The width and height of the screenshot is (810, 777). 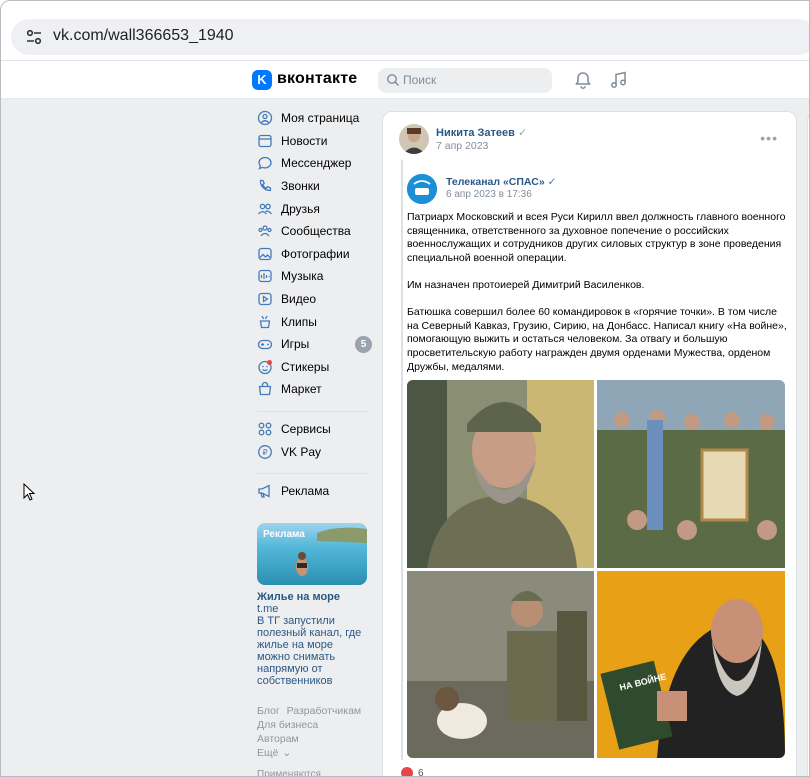 What do you see at coordinates (301, 389) in the screenshot?
I see `sidebar-item-label: Маркет` at bounding box center [301, 389].